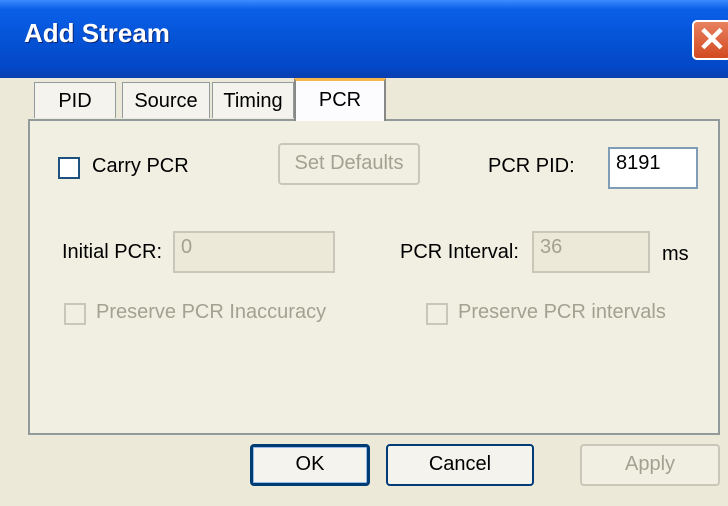 The image size is (728, 506). Describe the element at coordinates (69, 168) in the screenshot. I see `carry-pcr-checkbox` at that location.